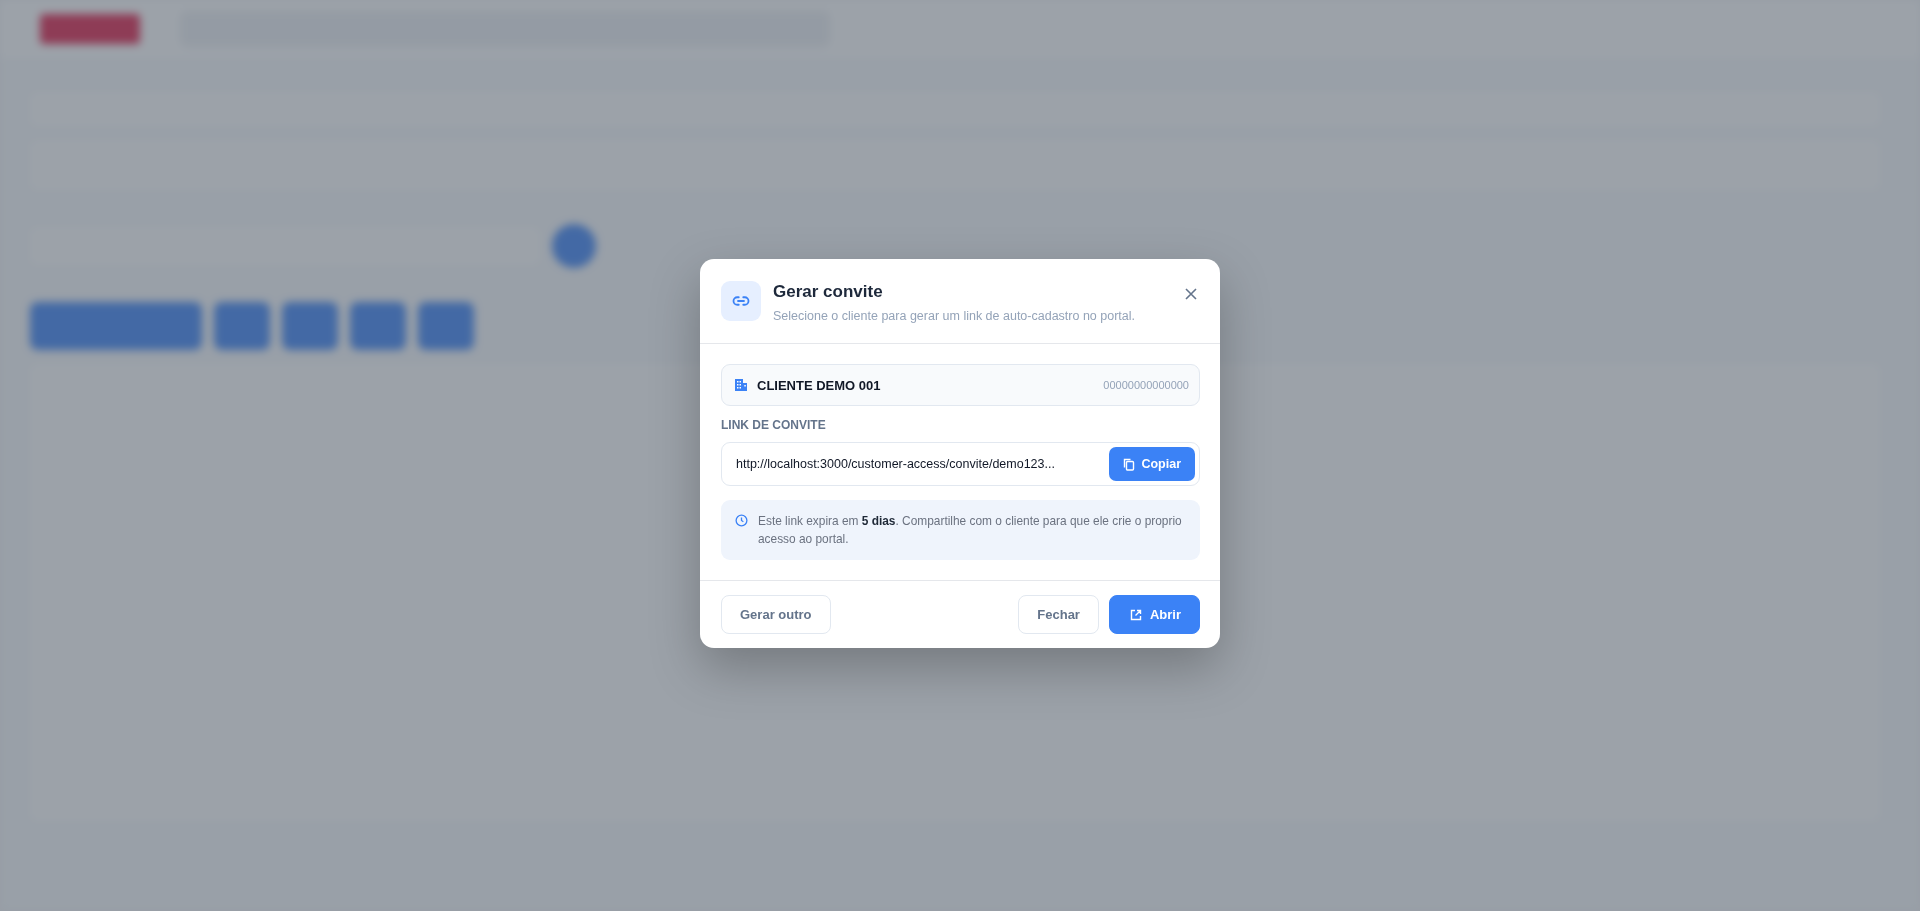 This screenshot has width=1920, height=911. What do you see at coordinates (955, 316) in the screenshot?
I see `dialog-subtitle: Selecione o cliente para gerar um link de auto-cadastro no portal.` at bounding box center [955, 316].